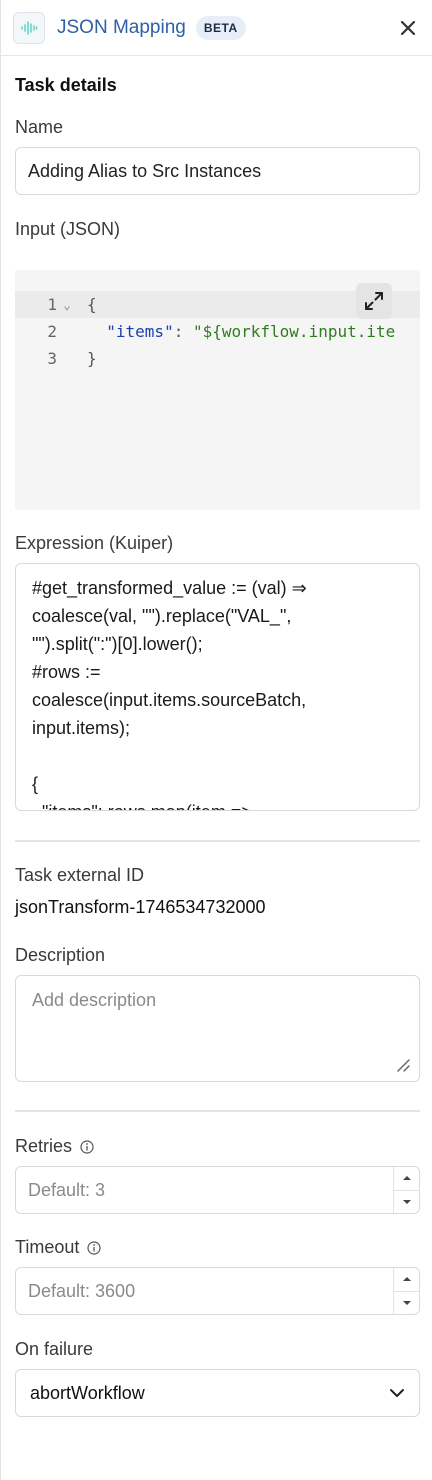  Describe the element at coordinates (217, 1190) in the screenshot. I see `retries-input: Default: 3` at that location.